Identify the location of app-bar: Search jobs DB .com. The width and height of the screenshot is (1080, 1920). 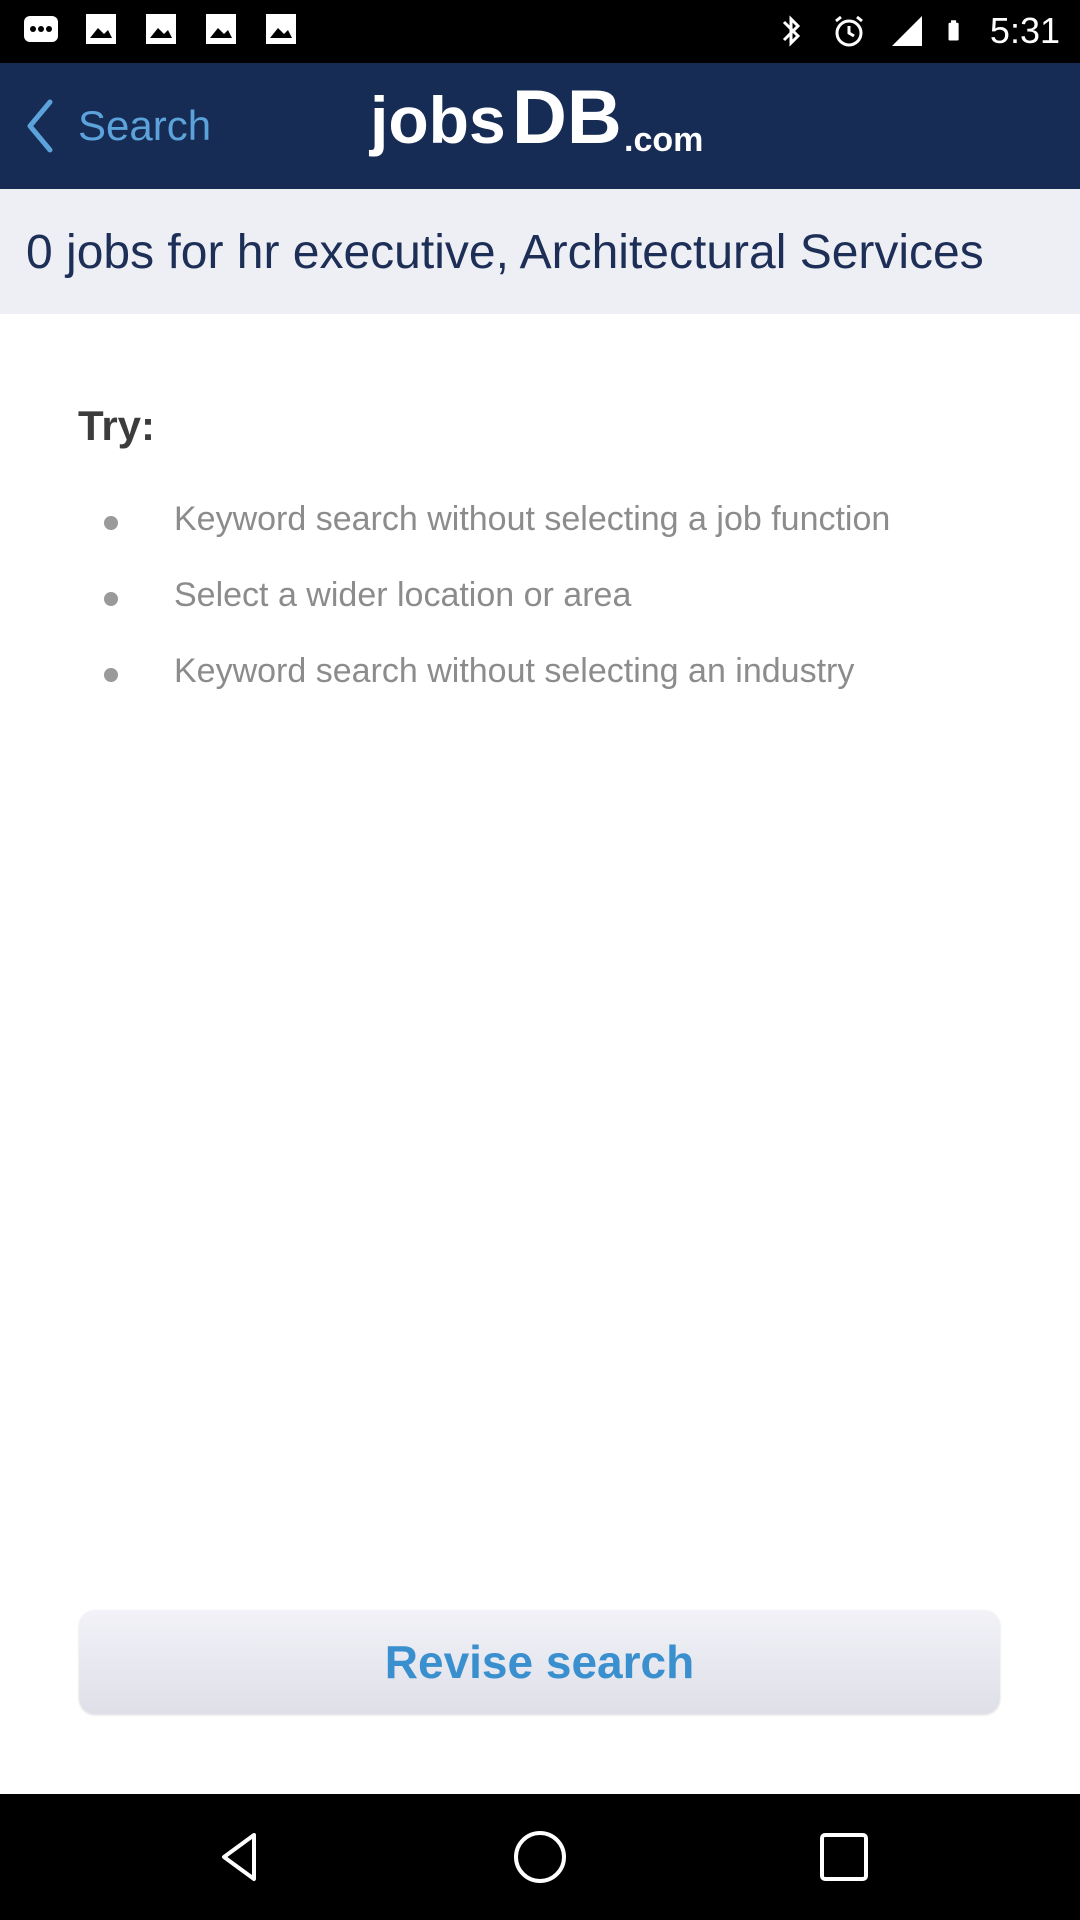
(540, 126).